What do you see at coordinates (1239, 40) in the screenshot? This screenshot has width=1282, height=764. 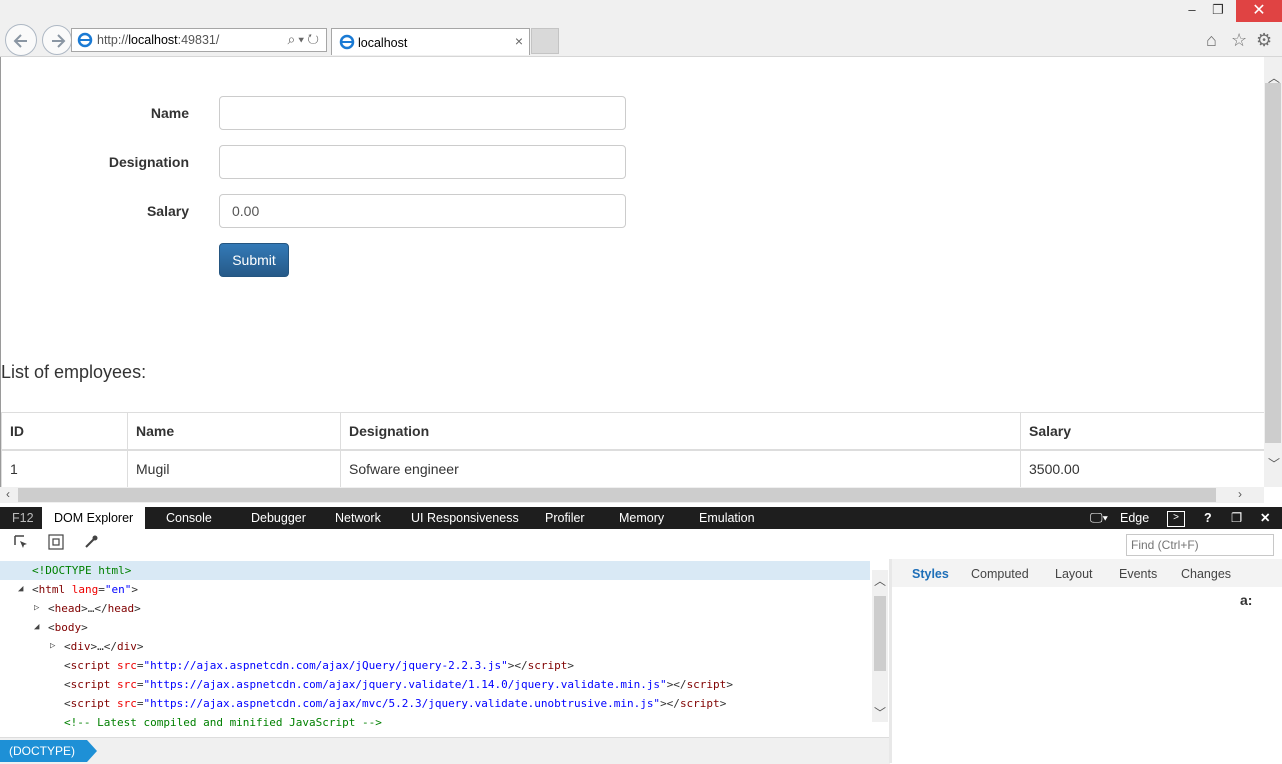 I see `favorites-star-icon: ☆` at bounding box center [1239, 40].